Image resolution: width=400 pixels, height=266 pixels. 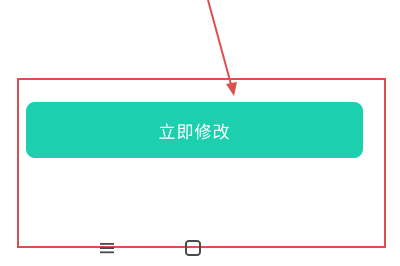 What do you see at coordinates (107, 248) in the screenshot?
I see `menu-lines-icon` at bounding box center [107, 248].